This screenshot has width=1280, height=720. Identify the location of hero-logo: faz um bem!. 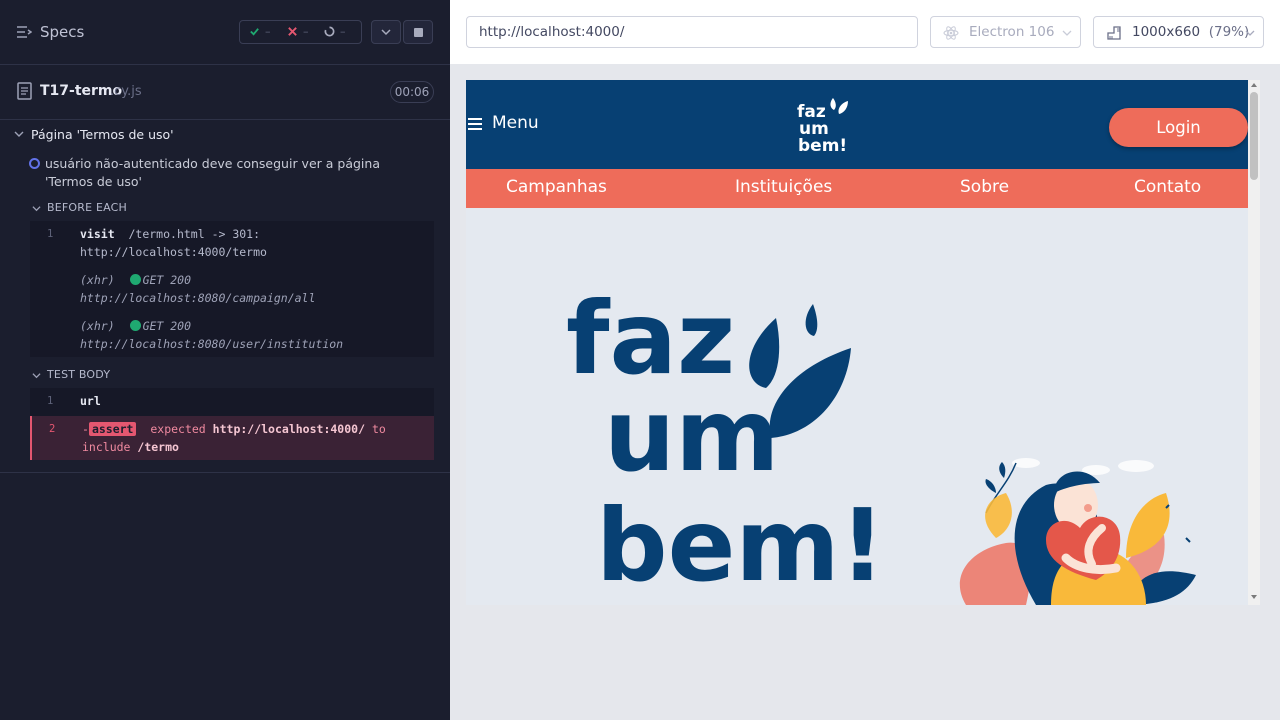
(725, 442).